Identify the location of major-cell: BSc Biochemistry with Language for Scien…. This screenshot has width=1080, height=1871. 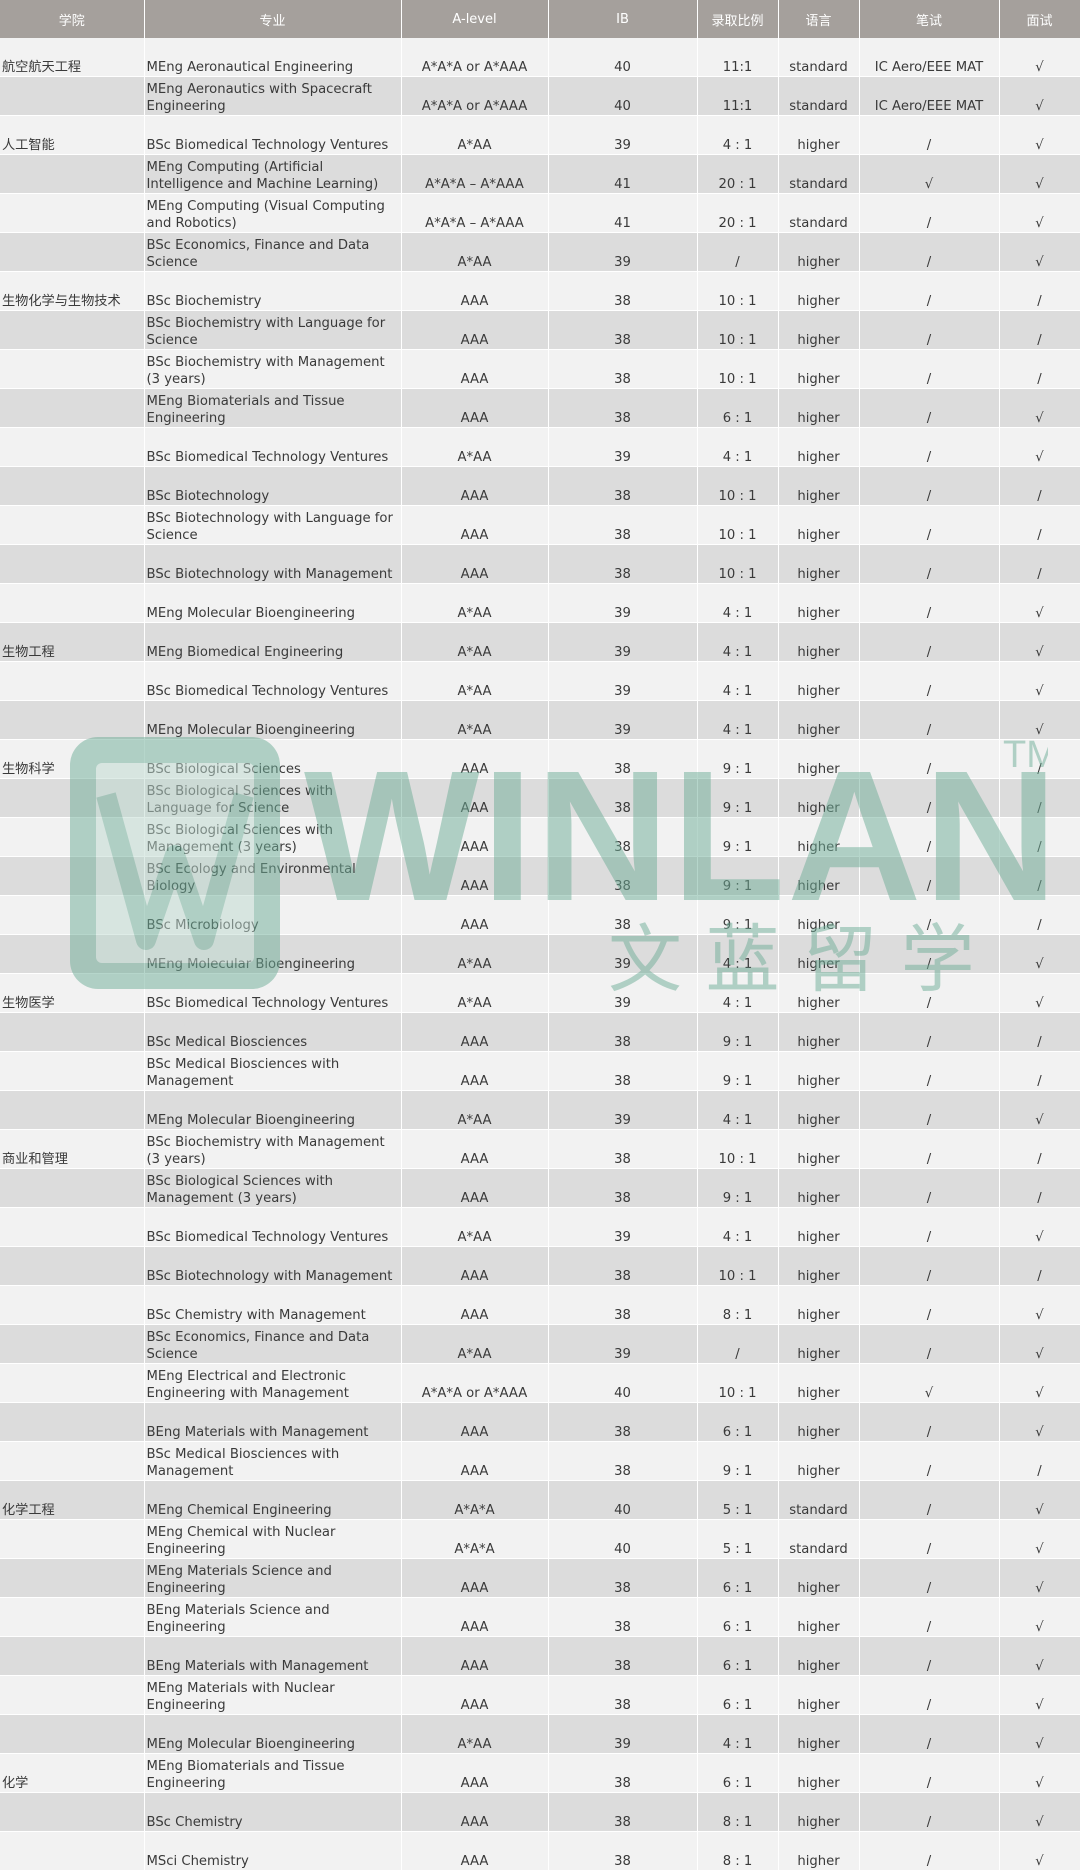
(273, 330).